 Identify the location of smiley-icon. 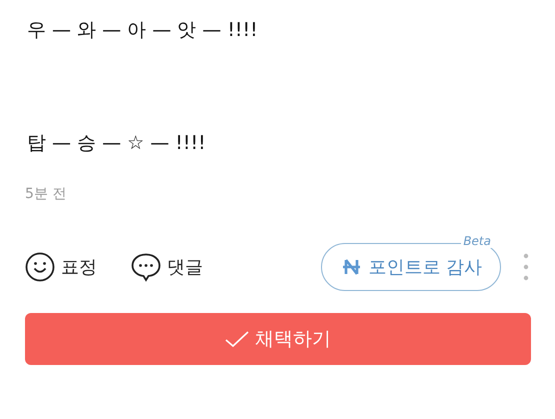
(40, 267).